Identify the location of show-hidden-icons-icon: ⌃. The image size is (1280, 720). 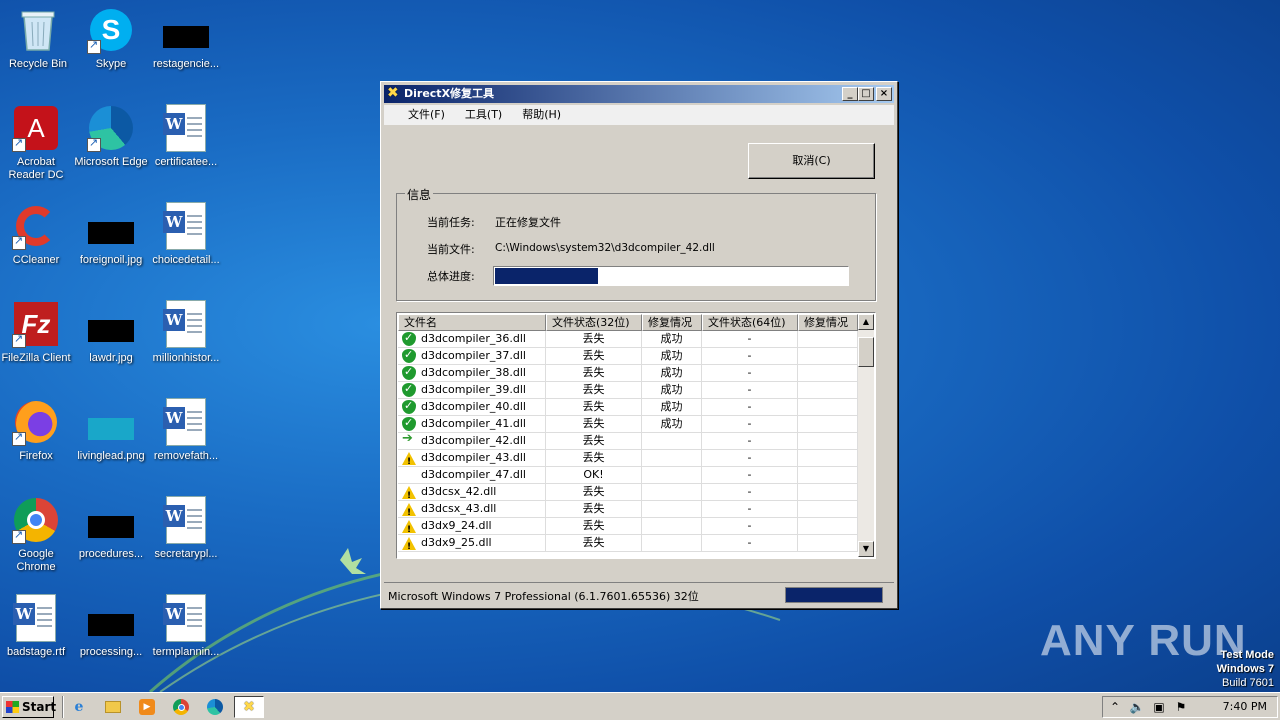
(1115, 707).